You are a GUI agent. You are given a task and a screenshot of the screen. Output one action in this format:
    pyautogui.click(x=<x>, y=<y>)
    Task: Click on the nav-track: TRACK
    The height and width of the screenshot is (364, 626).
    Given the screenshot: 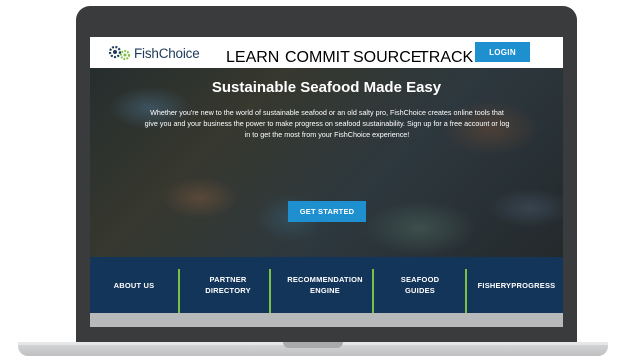 What is the action you would take?
    pyautogui.click(x=446, y=58)
    